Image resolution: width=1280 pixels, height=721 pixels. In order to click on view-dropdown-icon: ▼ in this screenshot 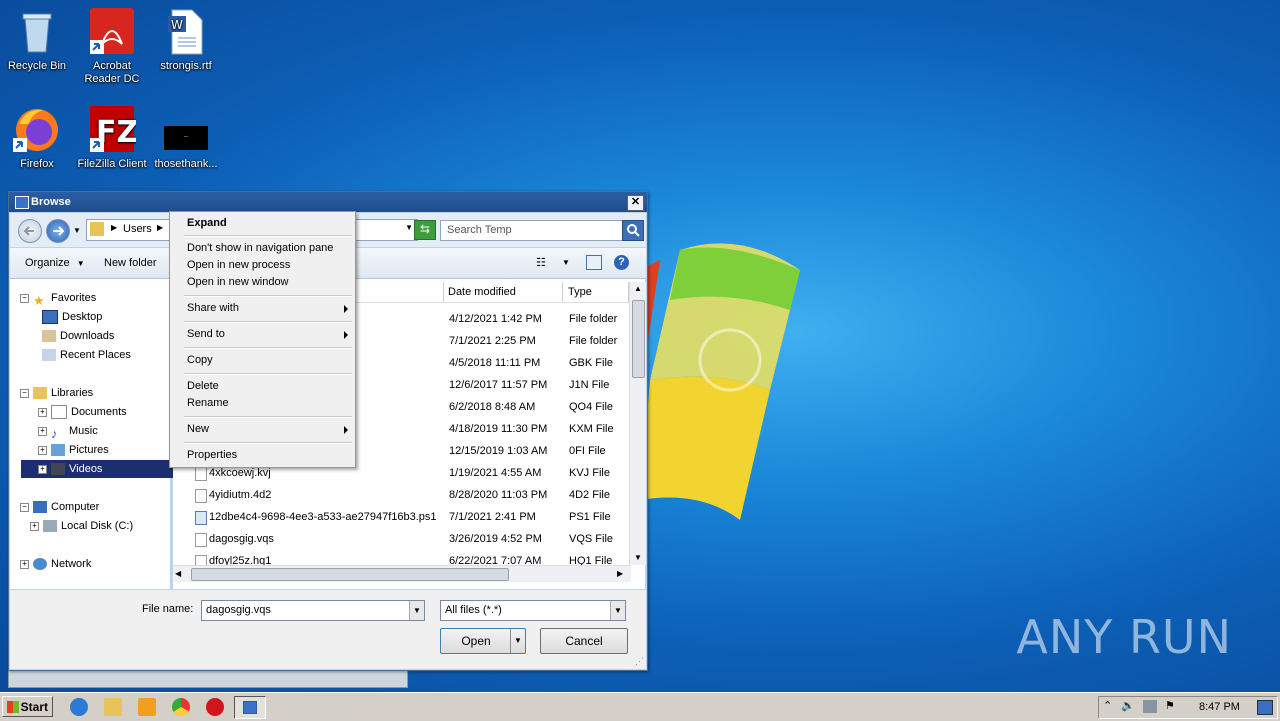, I will do `click(566, 263)`.